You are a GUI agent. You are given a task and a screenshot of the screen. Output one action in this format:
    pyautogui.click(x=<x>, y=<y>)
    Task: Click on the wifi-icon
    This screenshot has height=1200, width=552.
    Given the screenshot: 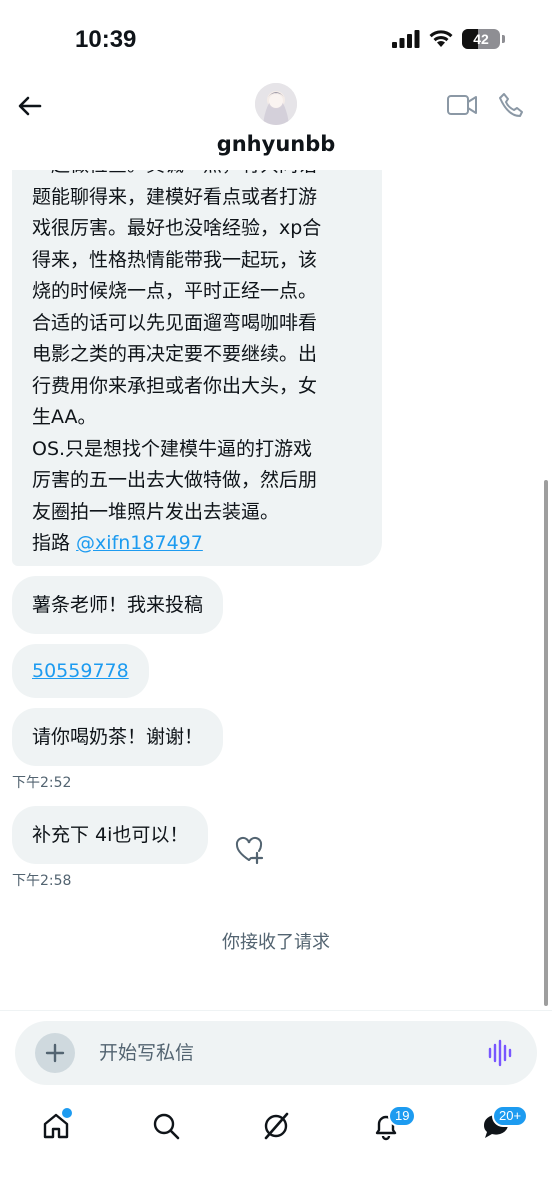 What is the action you would take?
    pyautogui.click(x=441, y=38)
    